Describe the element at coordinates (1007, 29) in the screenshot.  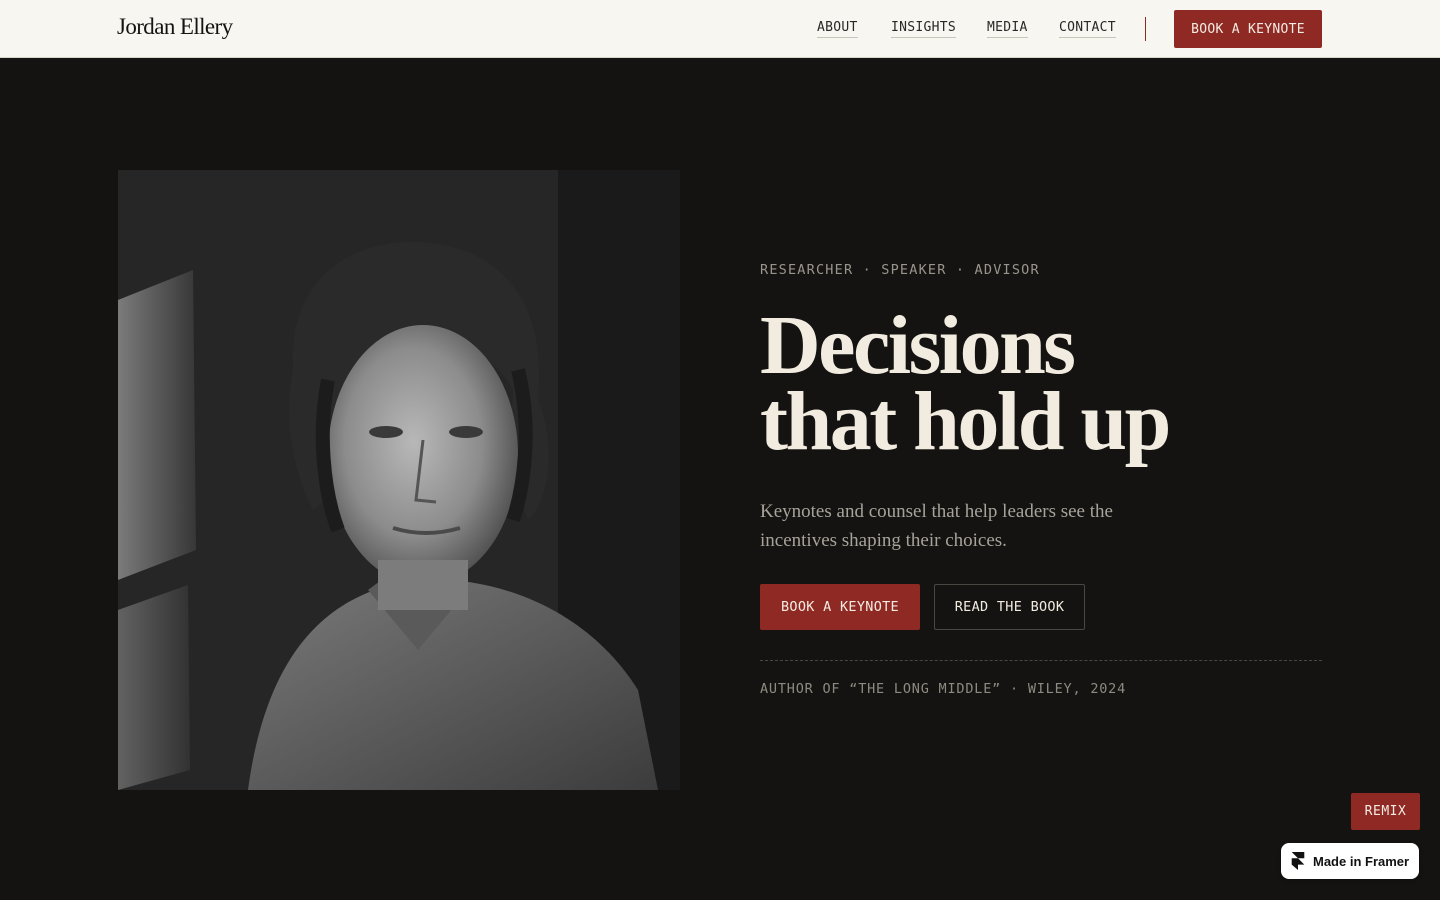
I see `nav-link-media: MEDIA` at that location.